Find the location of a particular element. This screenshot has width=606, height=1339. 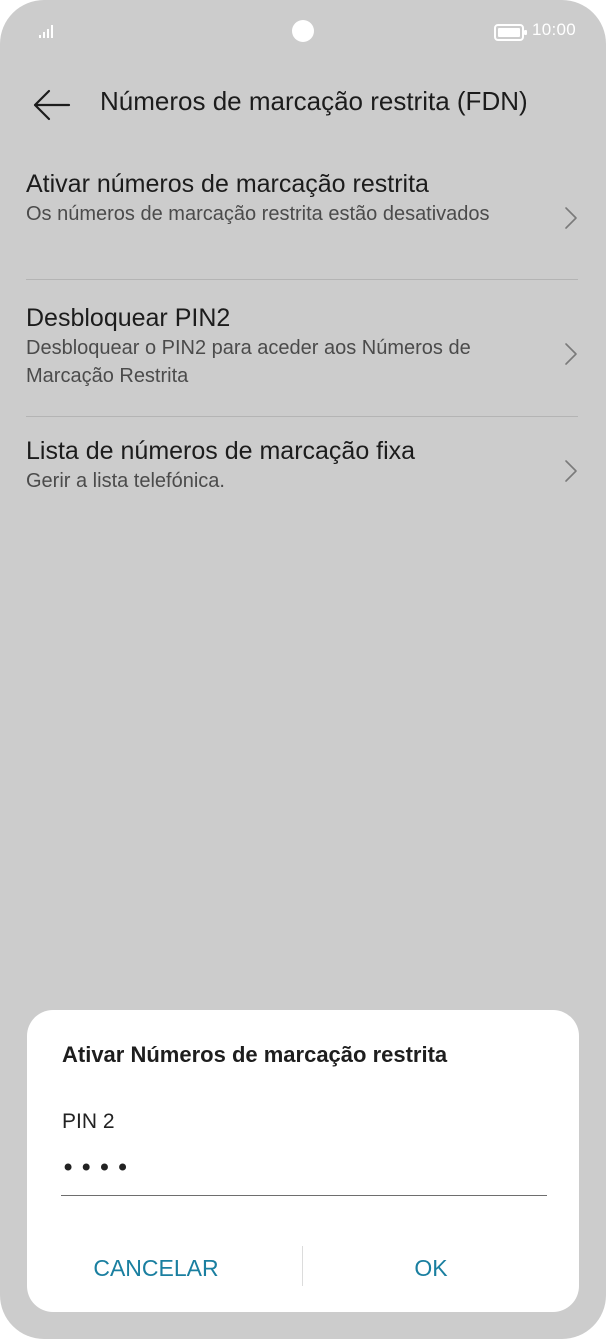

back-arrow-icon is located at coordinates (52, 105).